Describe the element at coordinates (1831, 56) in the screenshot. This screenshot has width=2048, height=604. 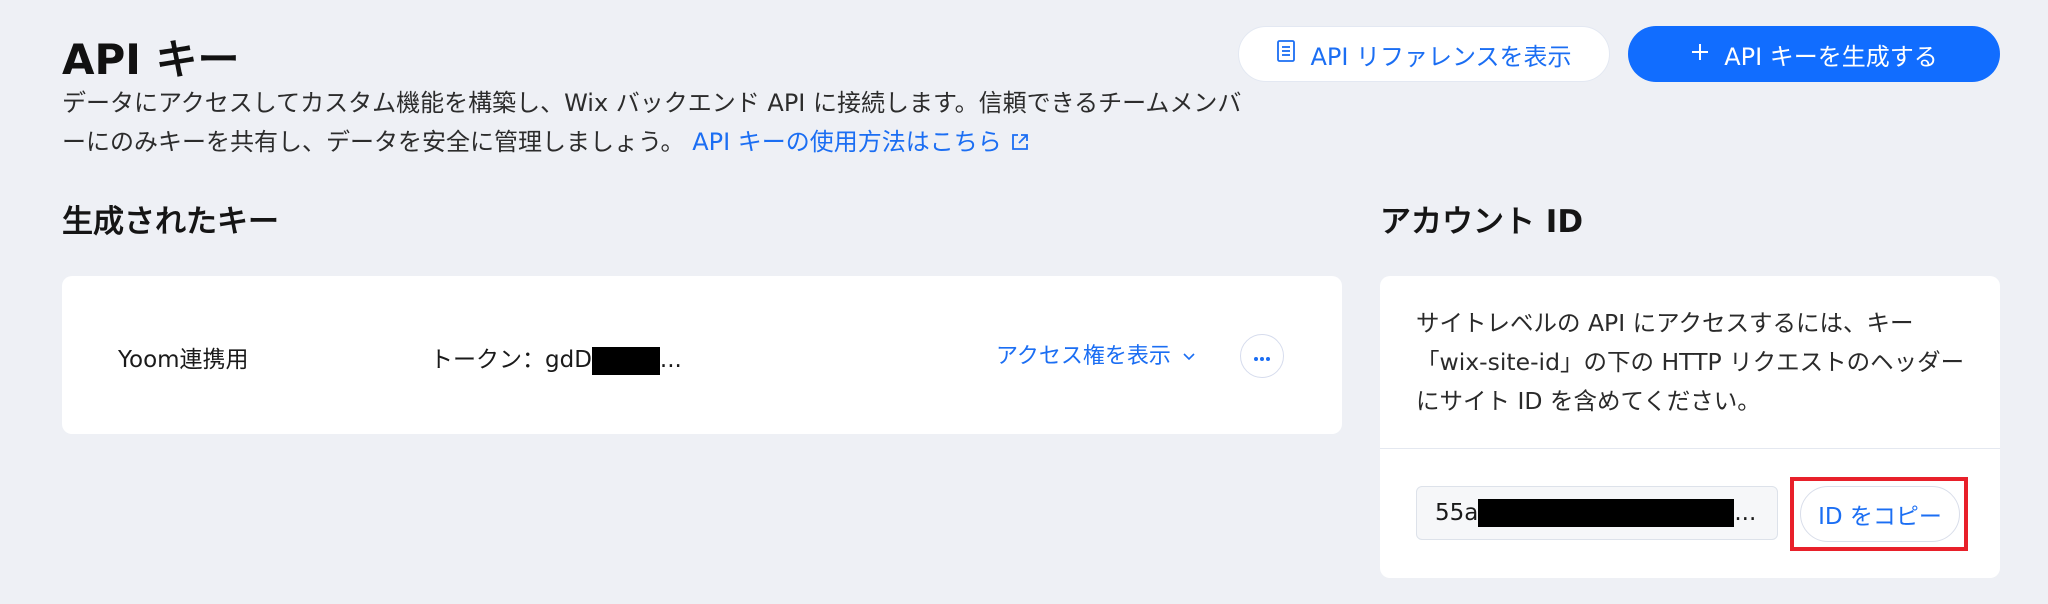
I see `generate-api-key-label: API キーを生成する` at that location.